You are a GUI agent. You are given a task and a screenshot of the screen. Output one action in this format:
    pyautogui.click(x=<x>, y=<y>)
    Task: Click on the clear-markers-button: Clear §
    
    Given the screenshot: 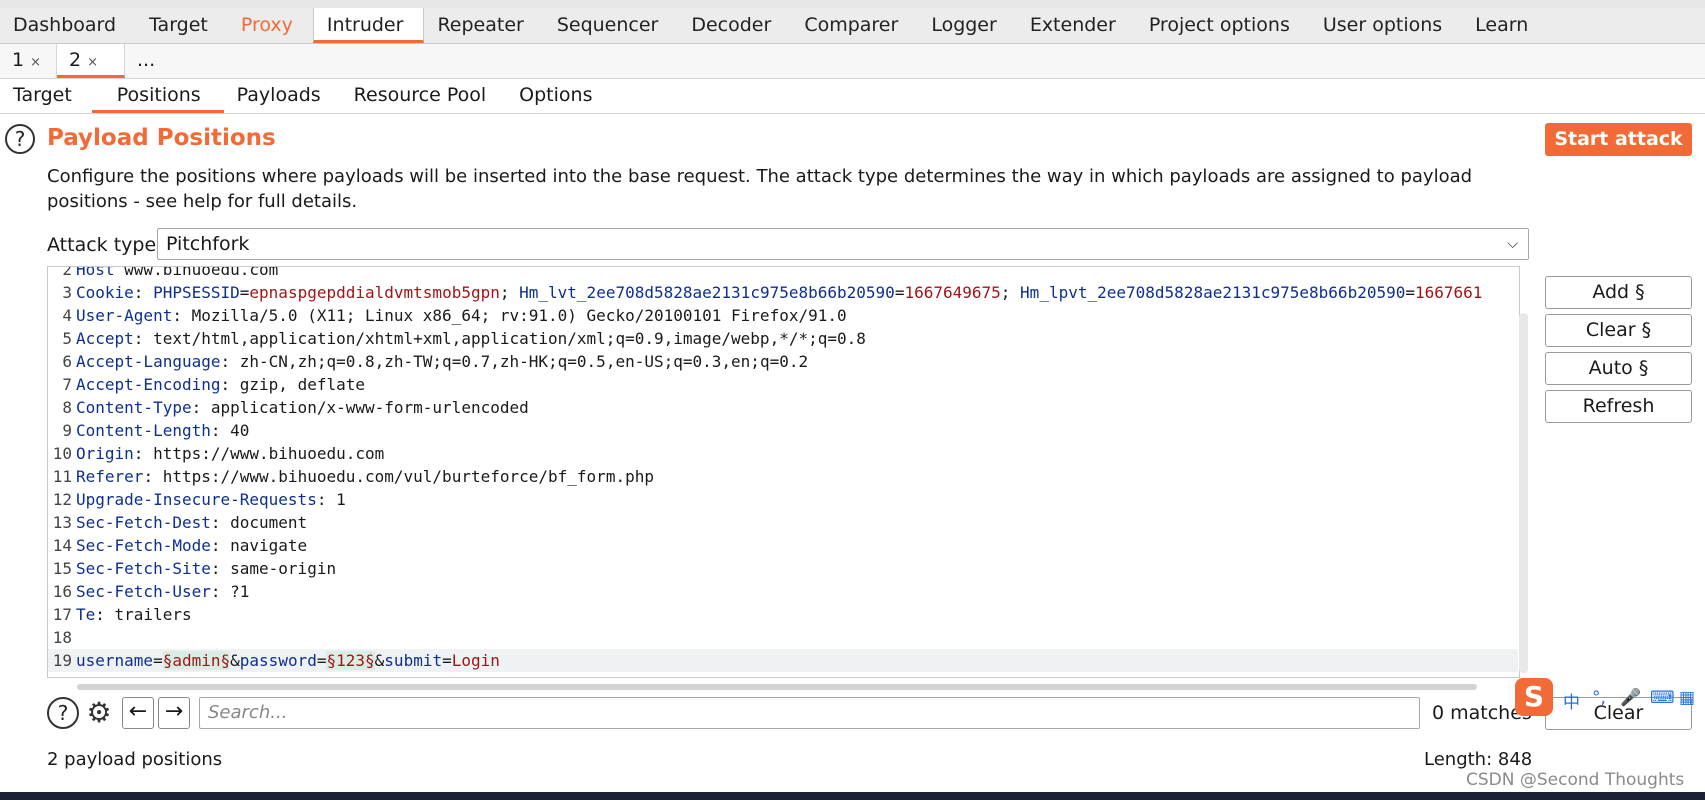 What is the action you would take?
    pyautogui.click(x=1618, y=330)
    